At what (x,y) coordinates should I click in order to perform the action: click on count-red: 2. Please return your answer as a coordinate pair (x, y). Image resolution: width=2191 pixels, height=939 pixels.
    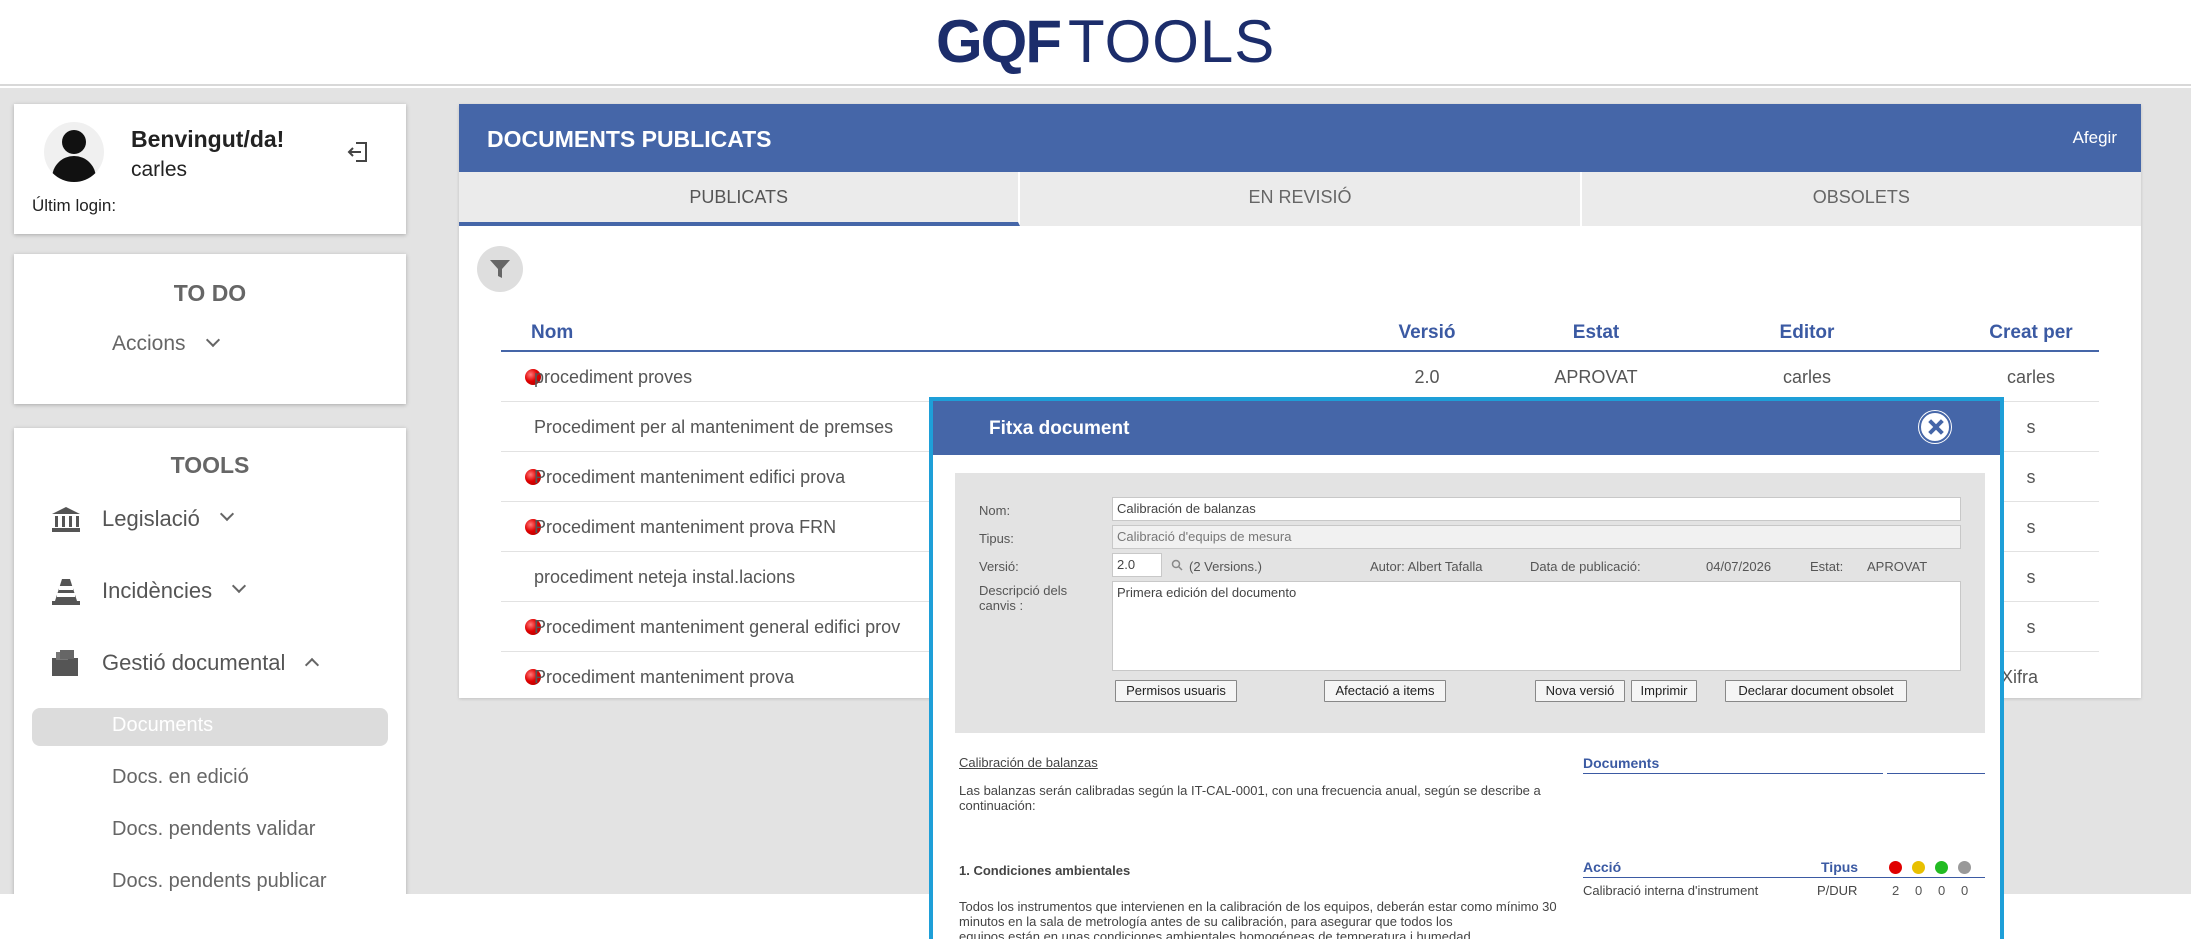
    Looking at the image, I should click on (1896, 890).